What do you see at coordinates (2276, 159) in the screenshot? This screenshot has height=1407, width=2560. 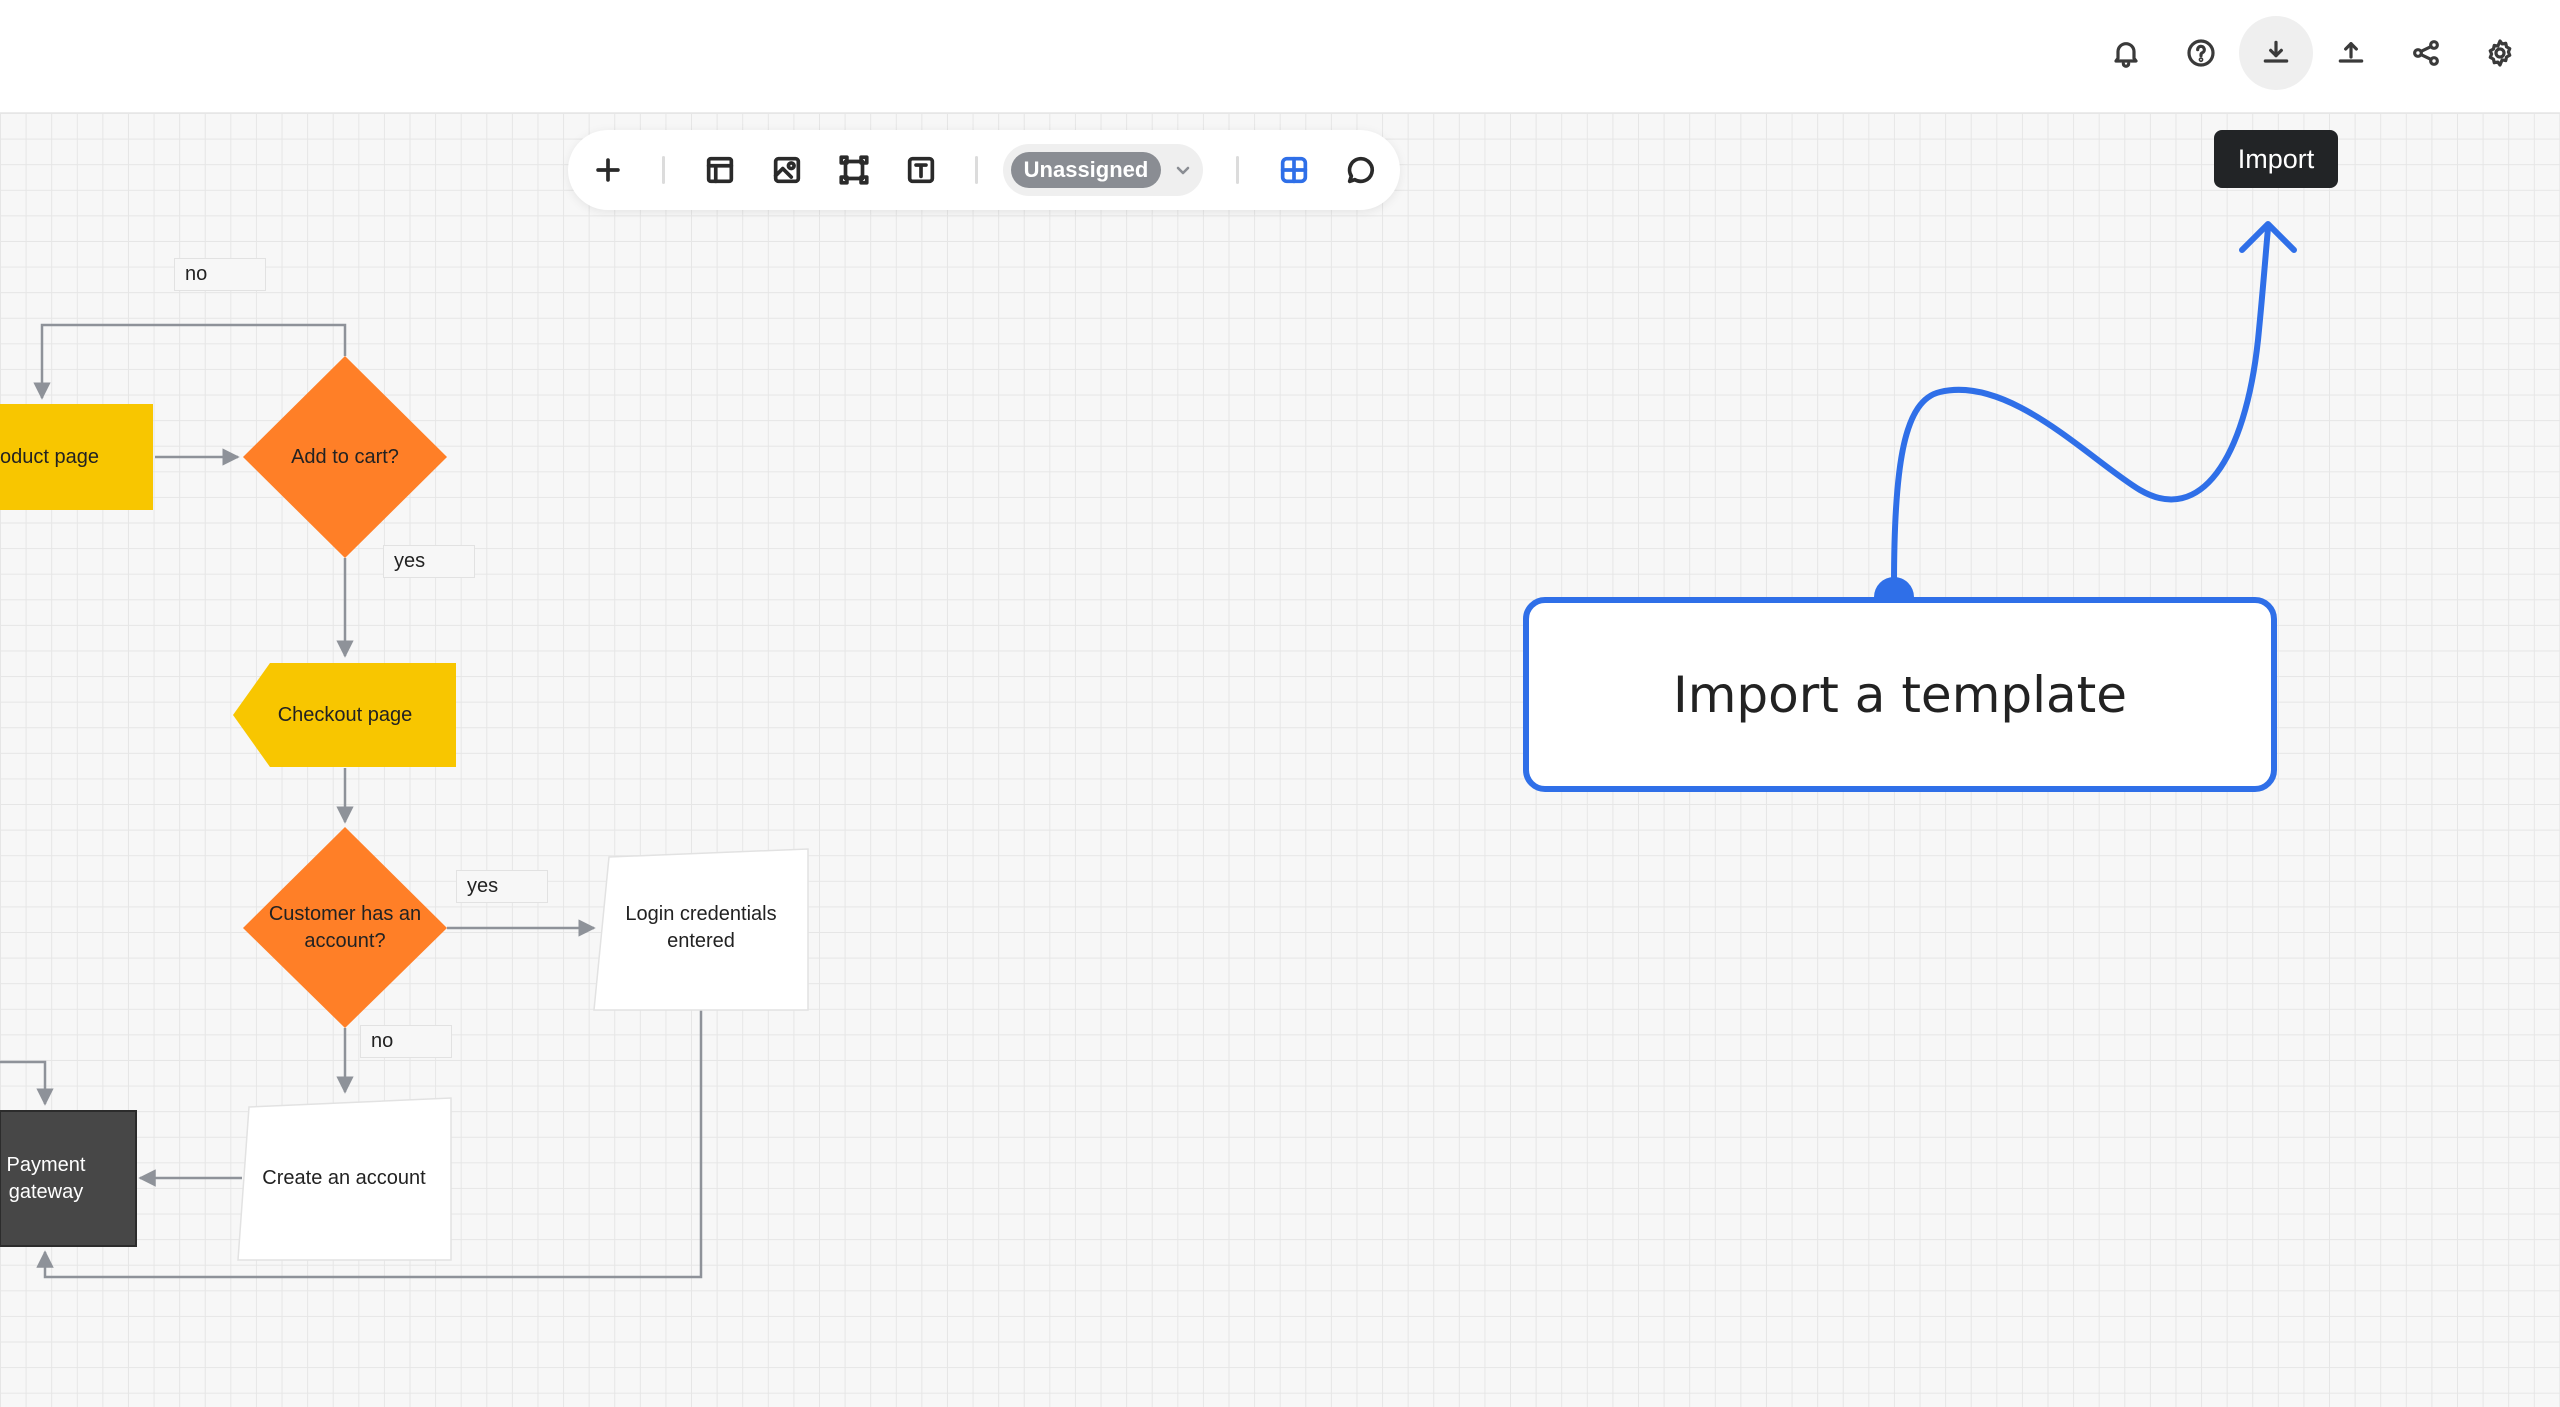 I see `import-tooltip: Import` at bounding box center [2276, 159].